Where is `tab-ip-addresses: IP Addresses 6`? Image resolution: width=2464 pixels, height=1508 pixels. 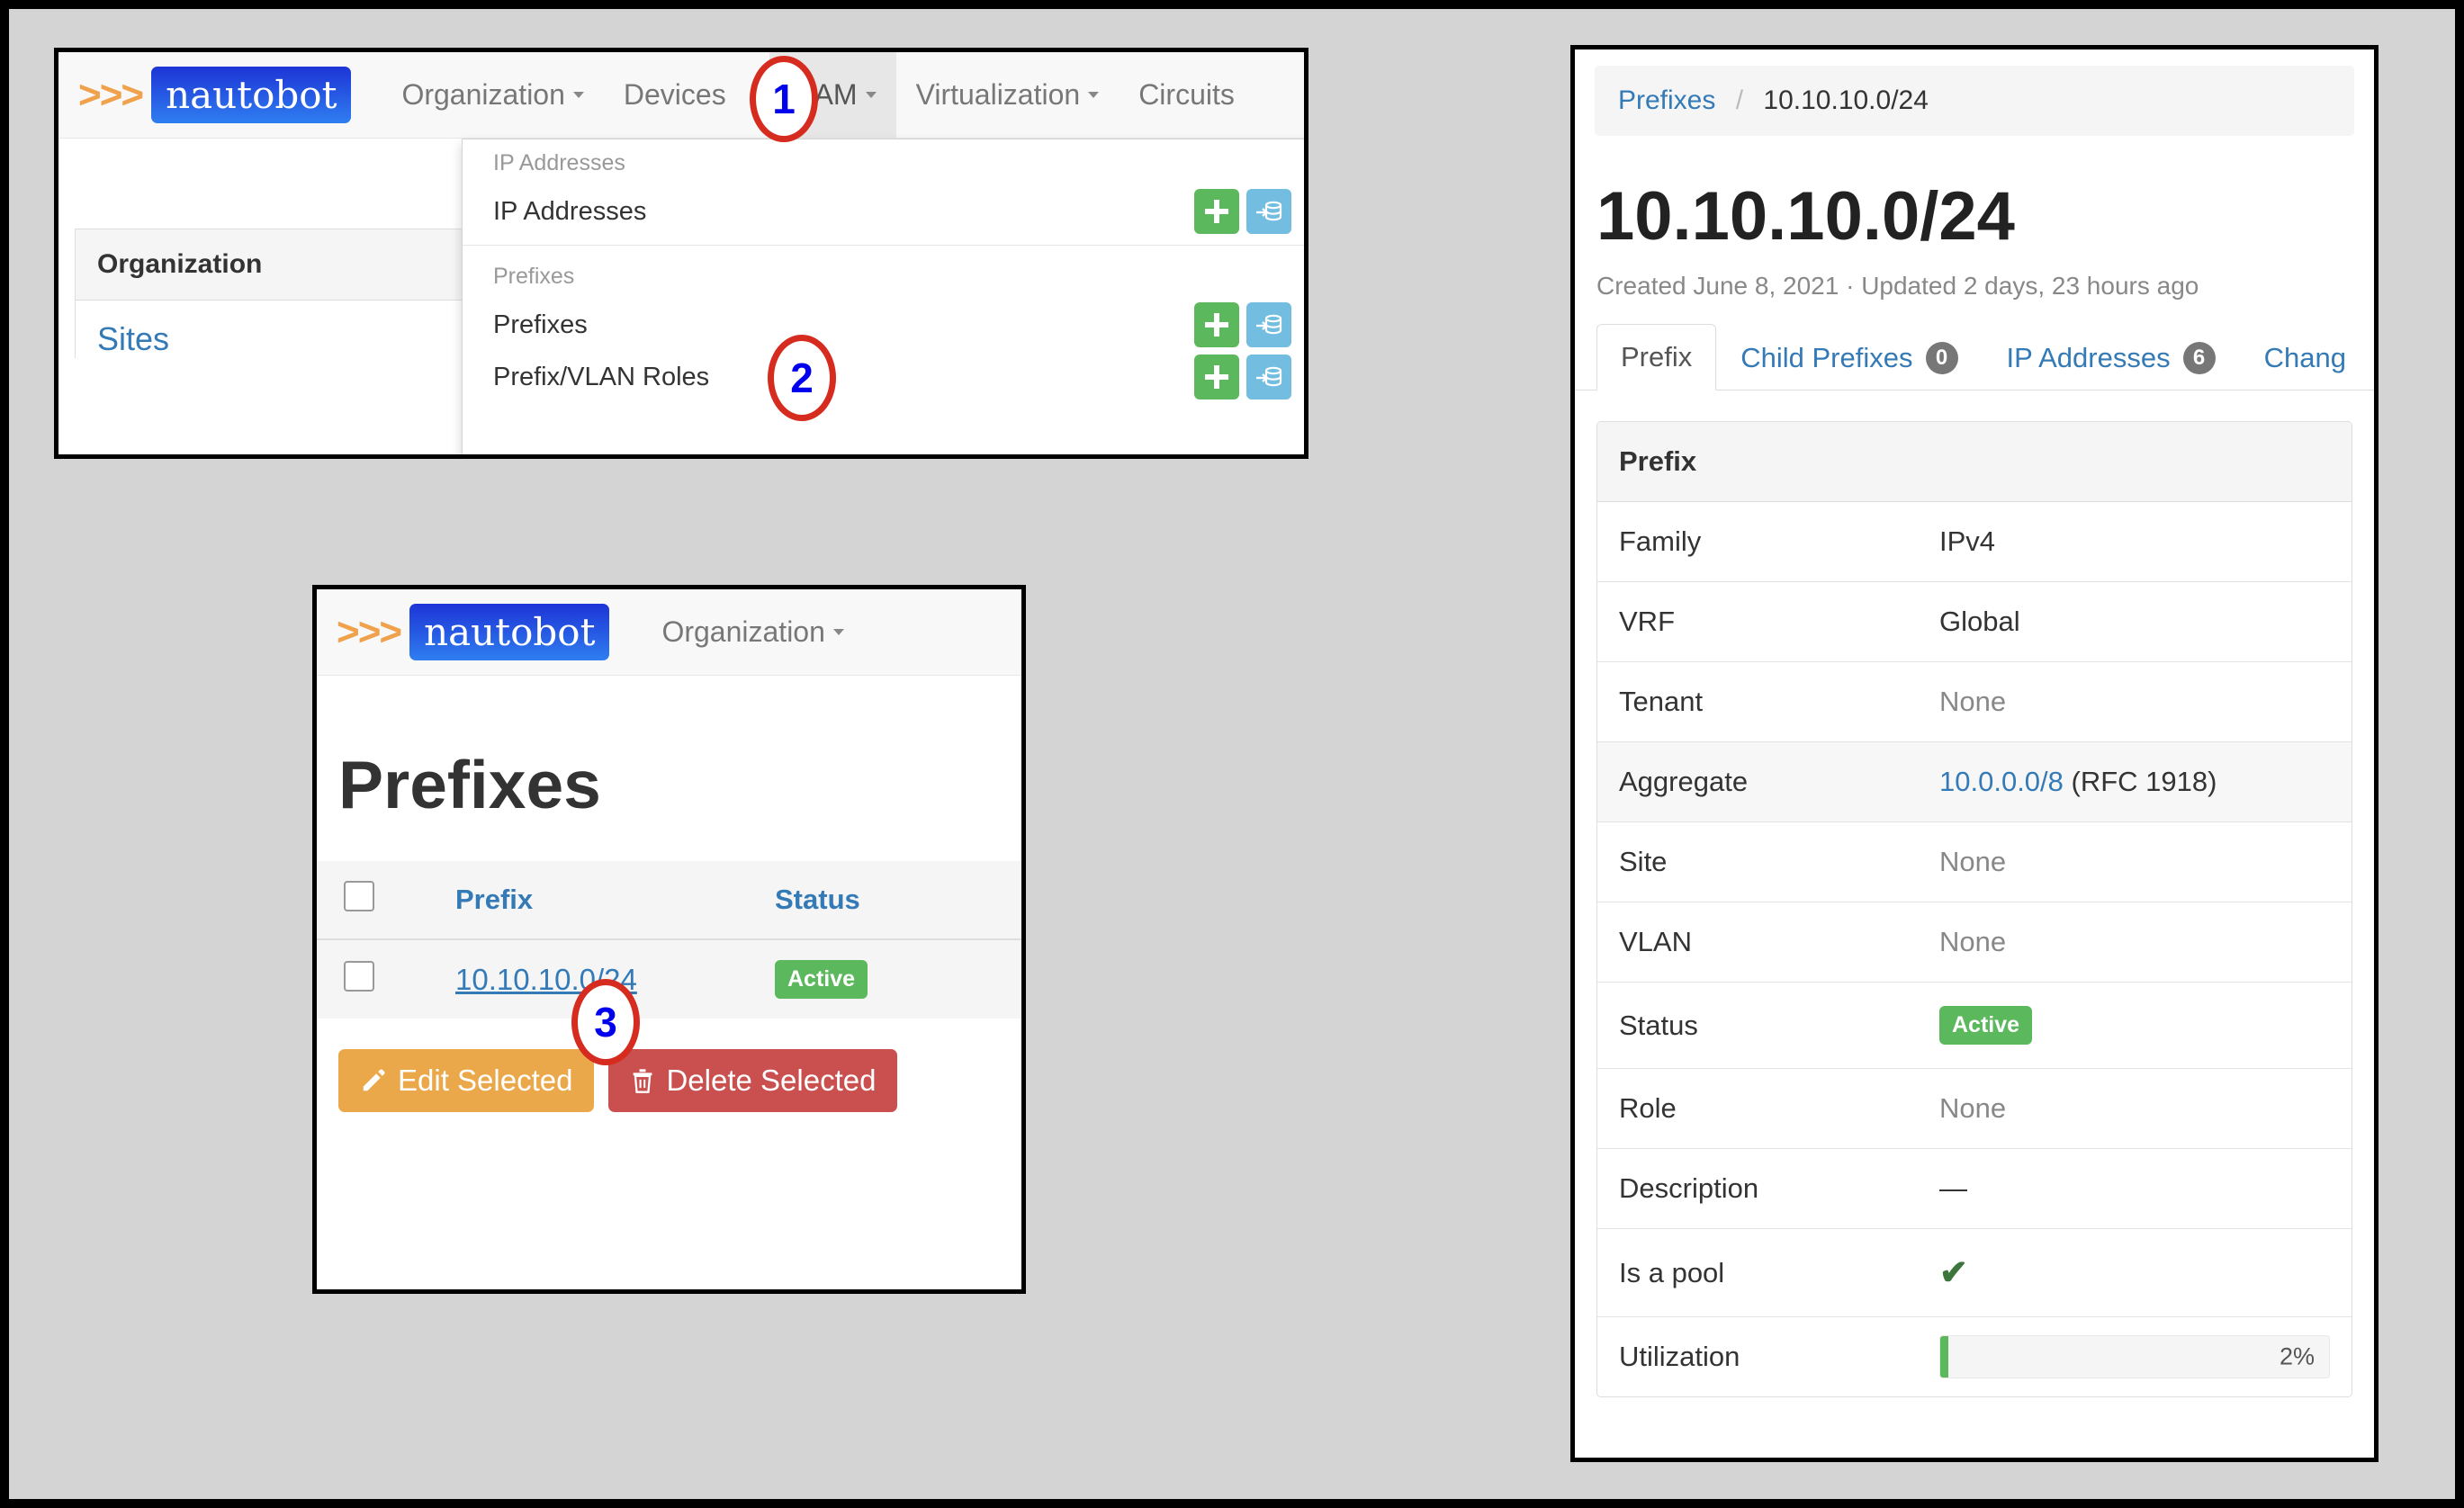
tab-ip-addresses: IP Addresses 6 is located at coordinates (2112, 357).